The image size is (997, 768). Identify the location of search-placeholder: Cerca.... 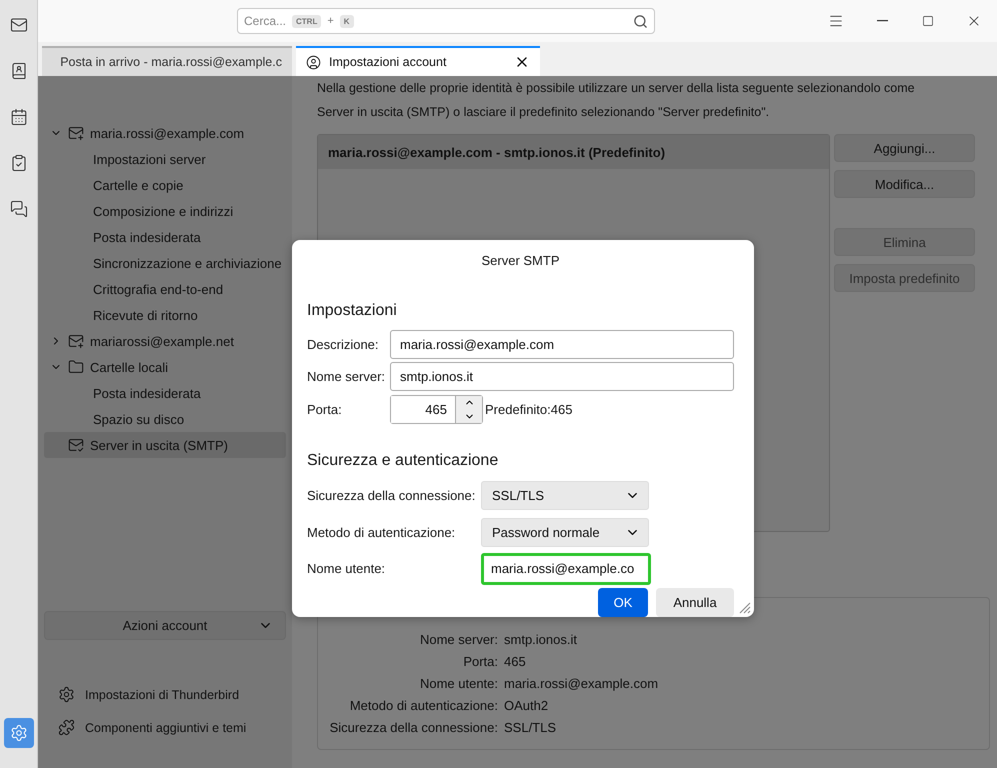
(265, 21).